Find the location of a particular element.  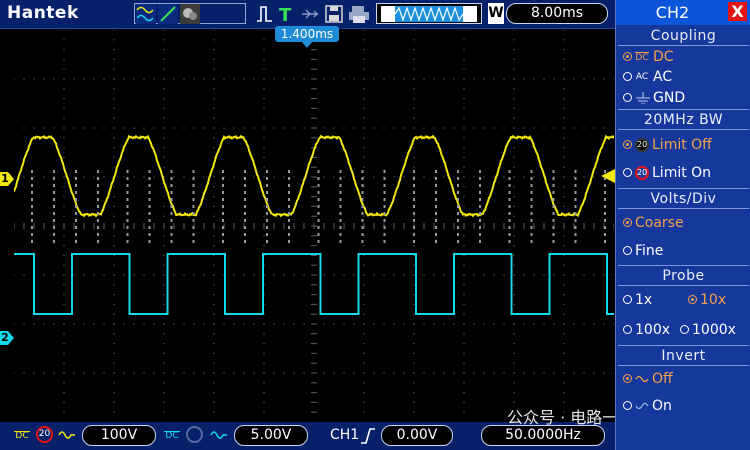

invert-option-off: Off is located at coordinates (648, 379).